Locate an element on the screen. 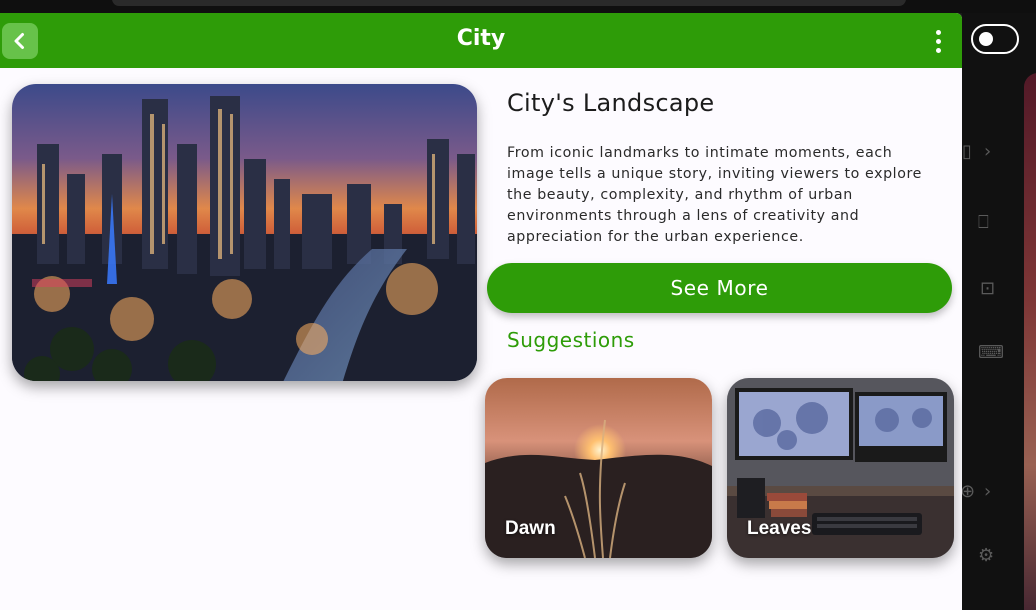 The image size is (1036, 610). suggestion-label: Leaves is located at coordinates (779, 528).